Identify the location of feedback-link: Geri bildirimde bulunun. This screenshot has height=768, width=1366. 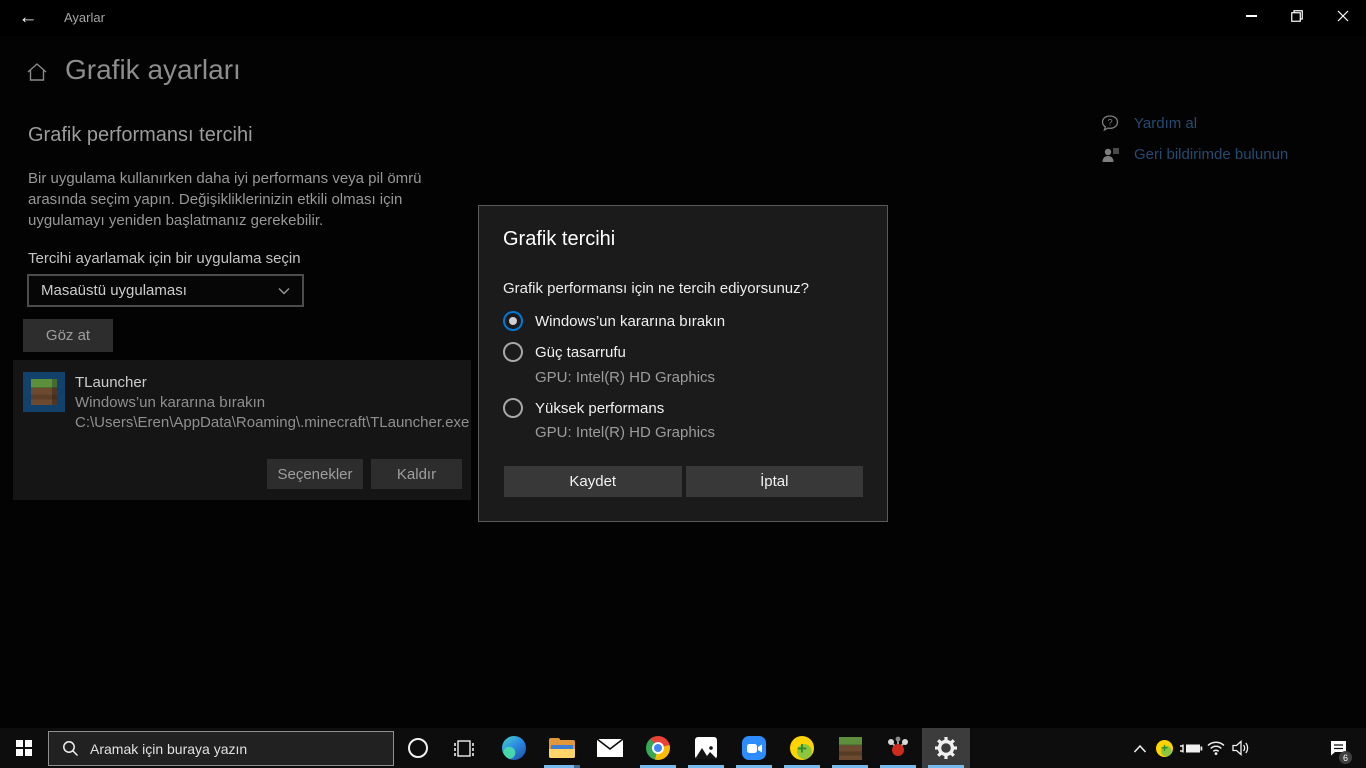
(1211, 154).